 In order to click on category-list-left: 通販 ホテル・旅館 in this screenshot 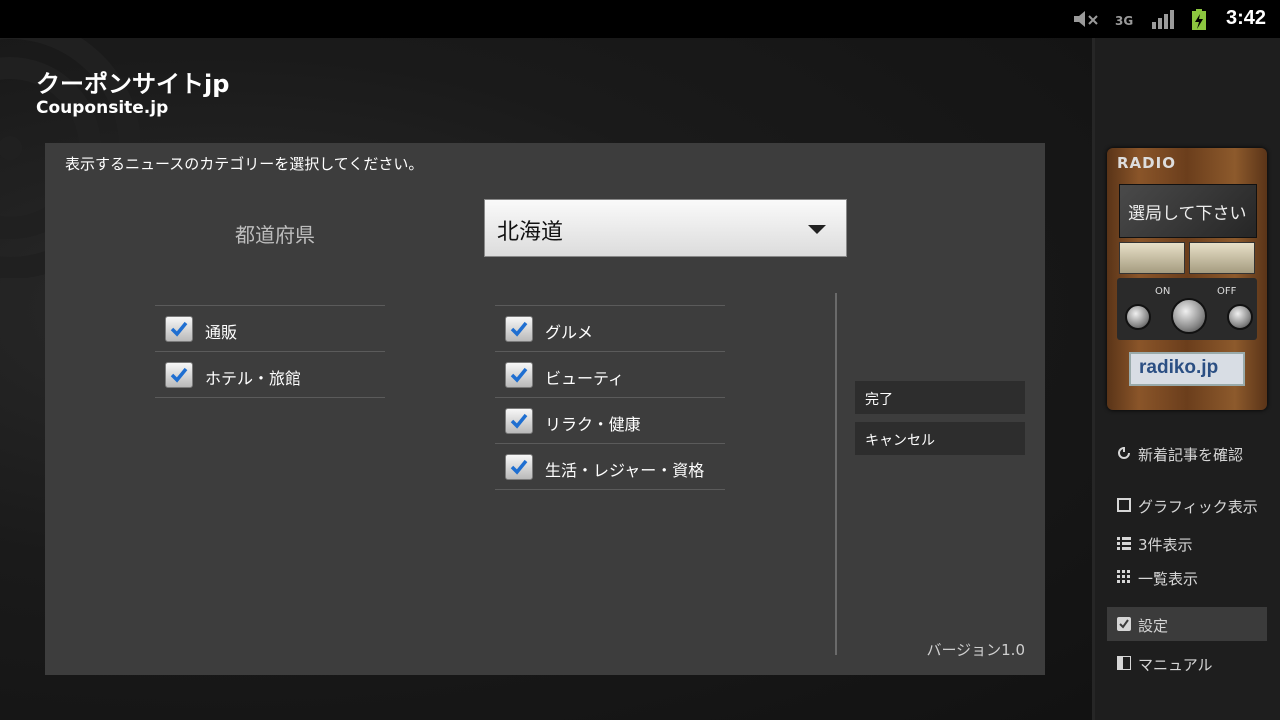, I will do `click(270, 351)`.